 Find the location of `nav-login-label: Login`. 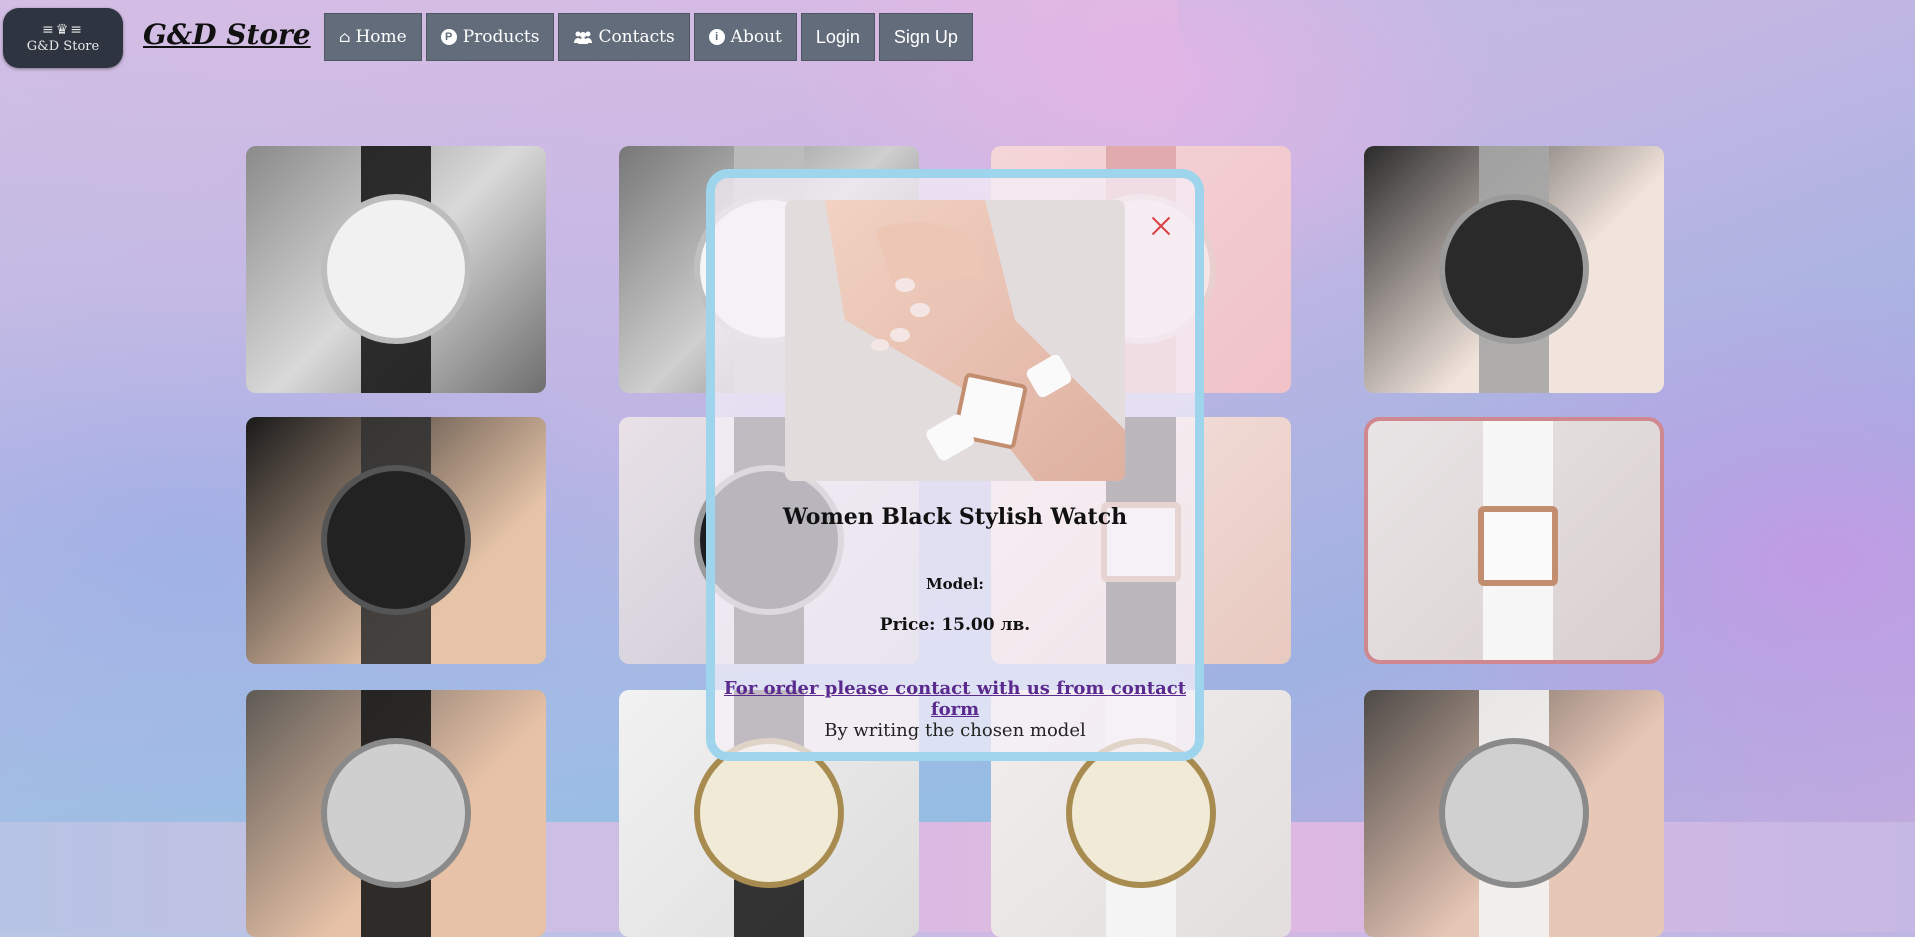

nav-login-label: Login is located at coordinates (837, 36).